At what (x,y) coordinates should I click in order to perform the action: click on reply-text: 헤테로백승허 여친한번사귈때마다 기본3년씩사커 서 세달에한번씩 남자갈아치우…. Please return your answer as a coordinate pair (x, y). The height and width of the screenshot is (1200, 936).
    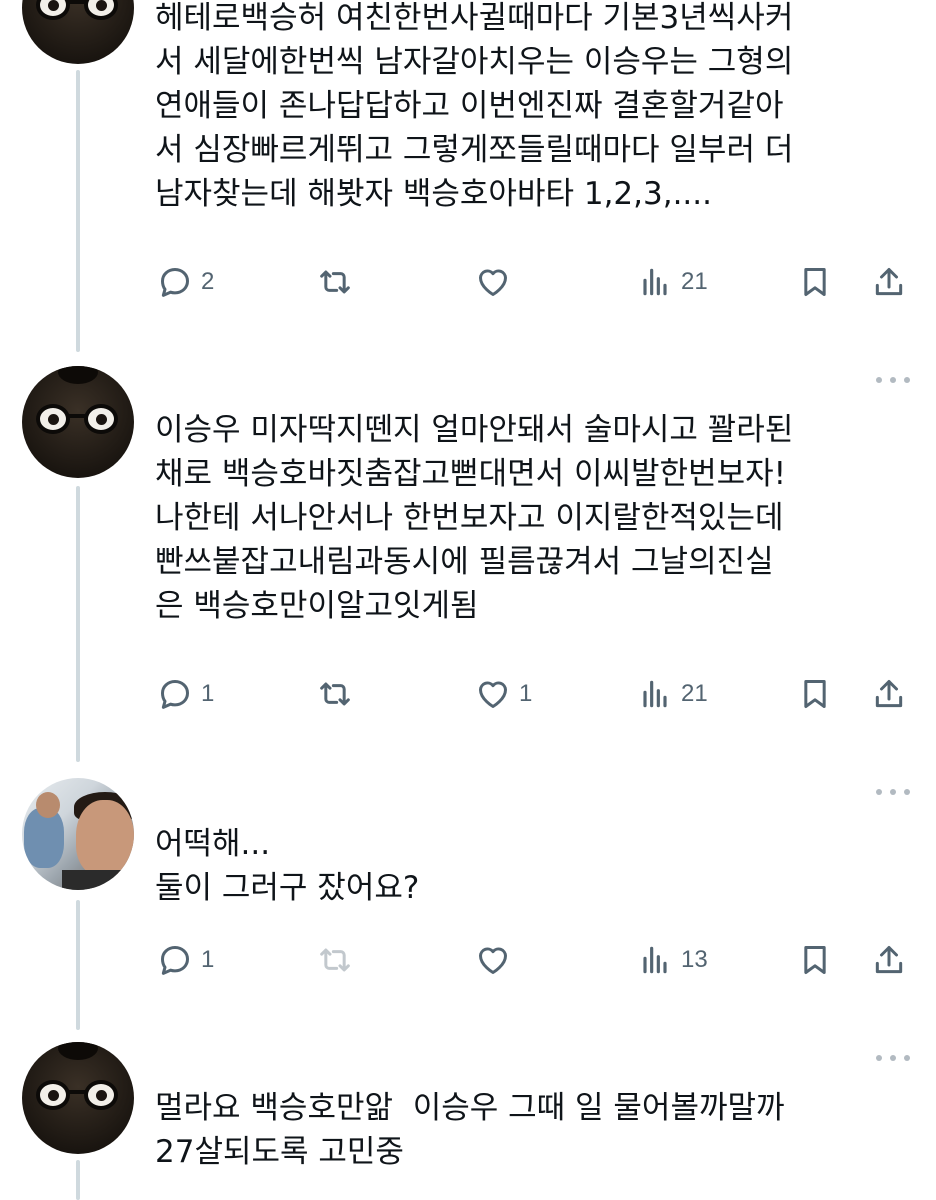
    Looking at the image, I should click on (474, 106).